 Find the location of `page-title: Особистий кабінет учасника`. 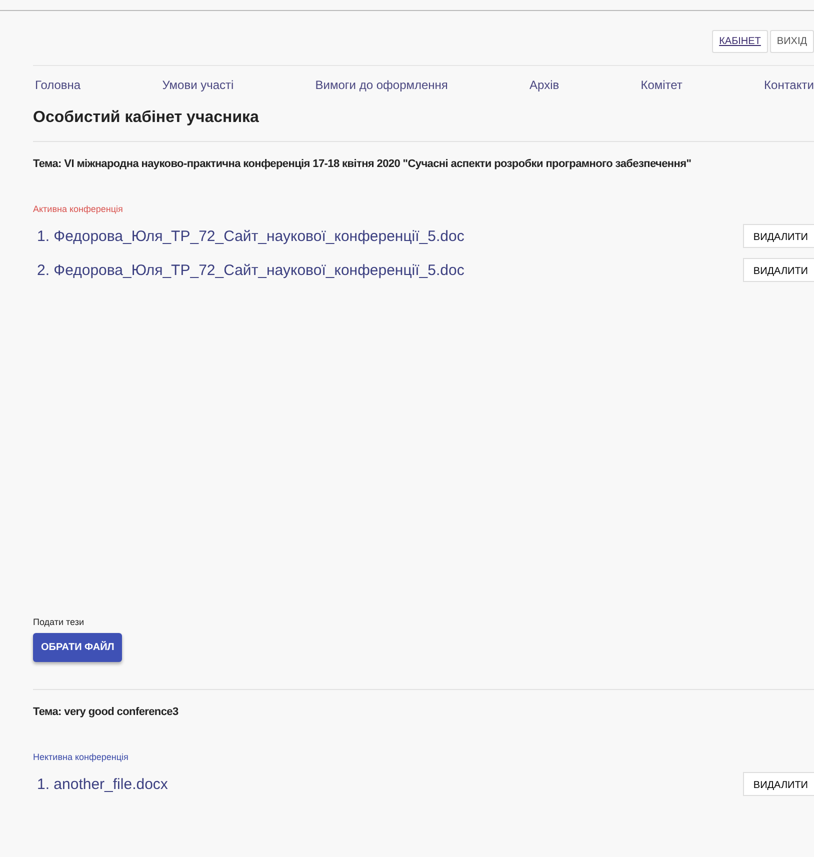

page-title: Особистий кабінет учасника is located at coordinates (146, 118).